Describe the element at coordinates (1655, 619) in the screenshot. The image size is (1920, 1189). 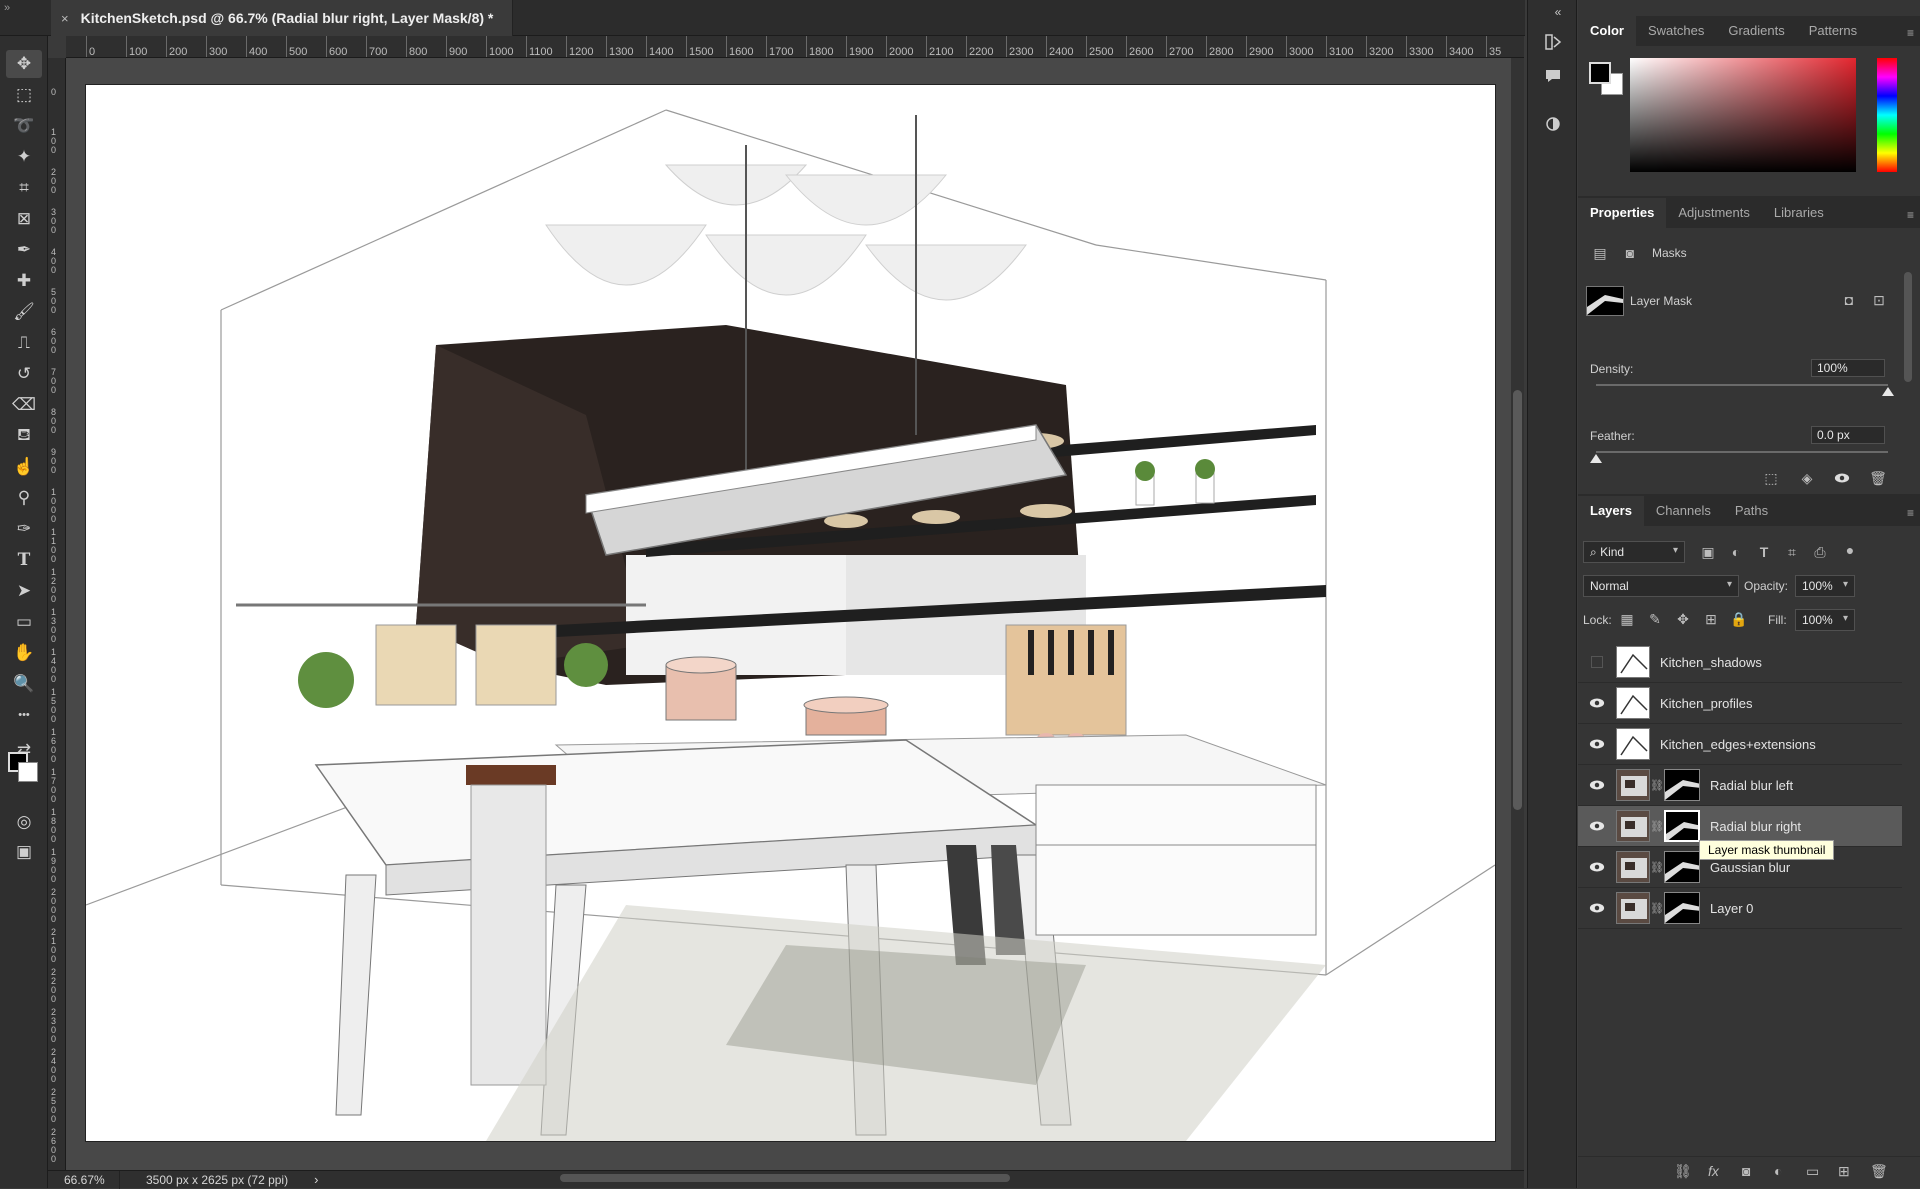
I see `lock-image-icon: ✎` at that location.